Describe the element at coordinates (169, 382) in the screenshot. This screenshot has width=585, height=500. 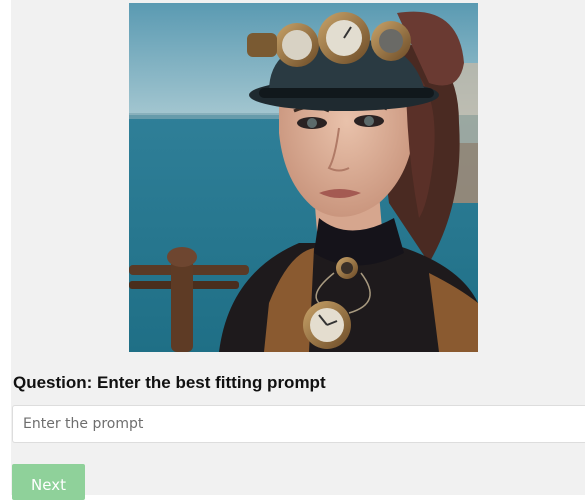
I see `question-heading: Question: Enter the best fitting prompt` at that location.